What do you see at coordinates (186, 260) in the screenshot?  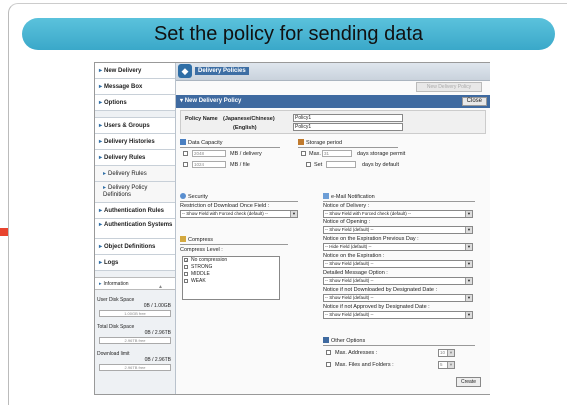 I see `checkbox-checked-icon: ✓` at bounding box center [186, 260].